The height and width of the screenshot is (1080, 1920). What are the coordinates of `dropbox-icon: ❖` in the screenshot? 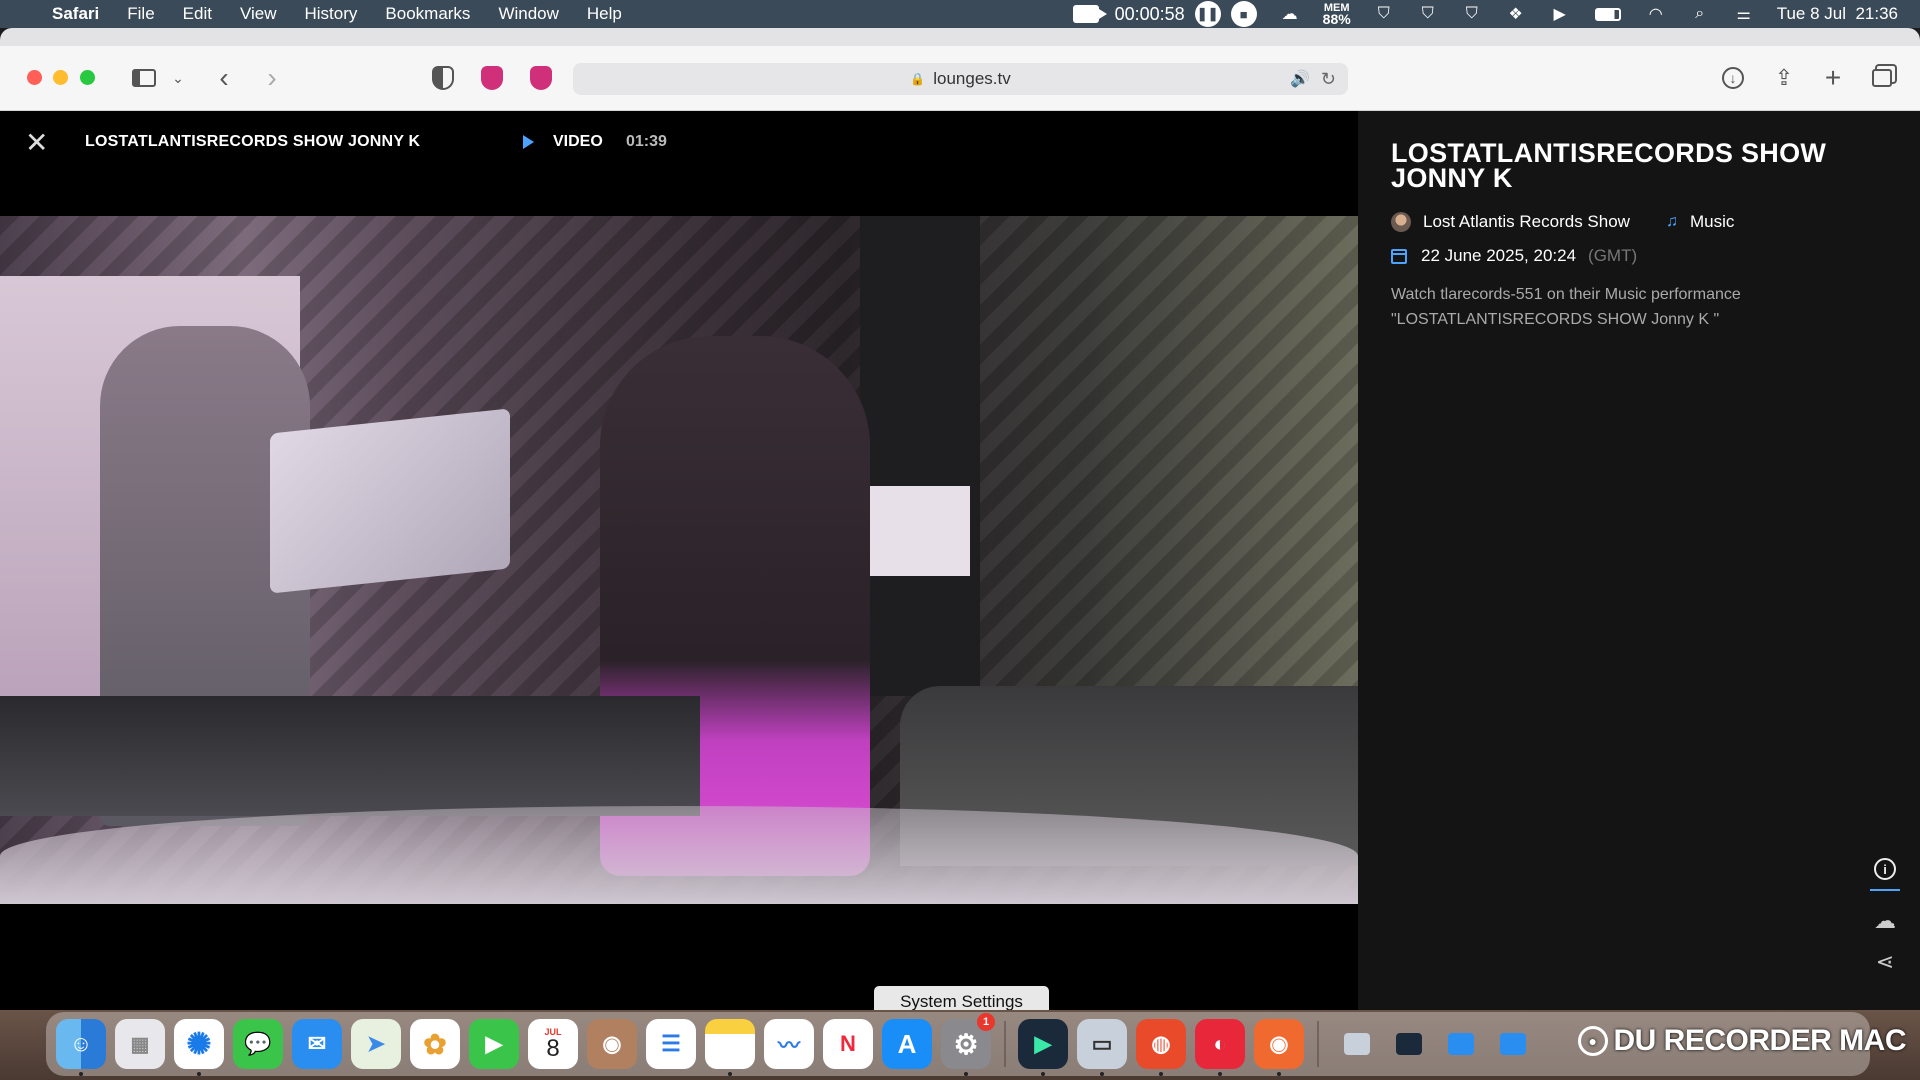 It's located at (1516, 14).